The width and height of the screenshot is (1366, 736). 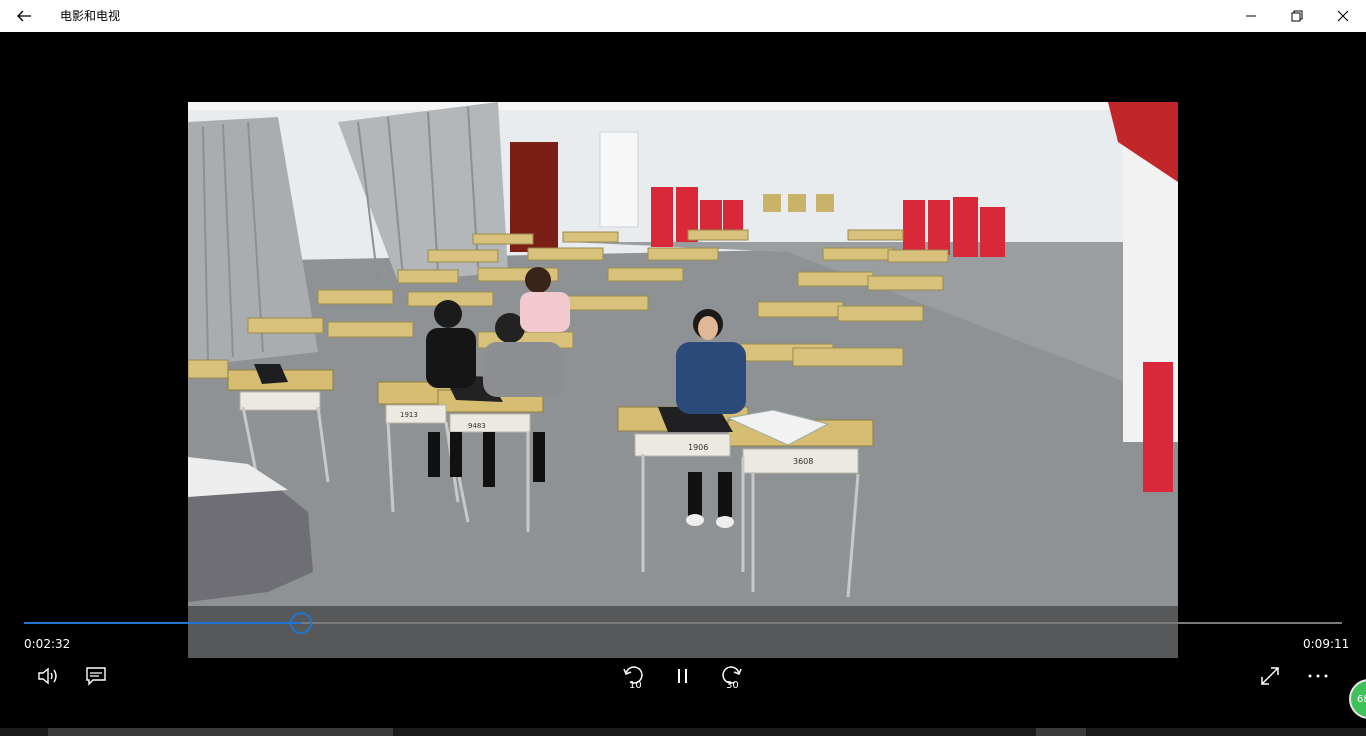 I want to click on rewind-10-icon: 10, so click(x=633, y=677).